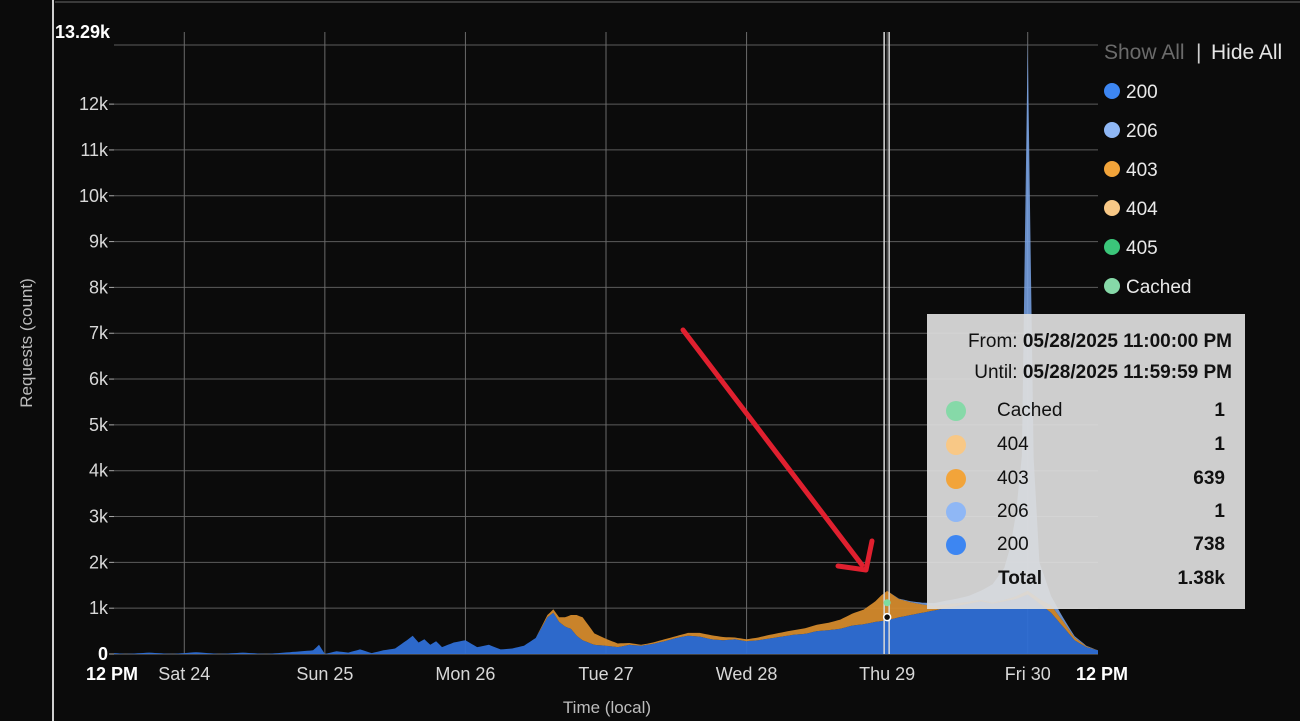  I want to click on y-axis-ticks: 0 1k 2k 3k 4k 5k 6k 7k 8k 9k 10k 11k 12k, so click(96, 379).